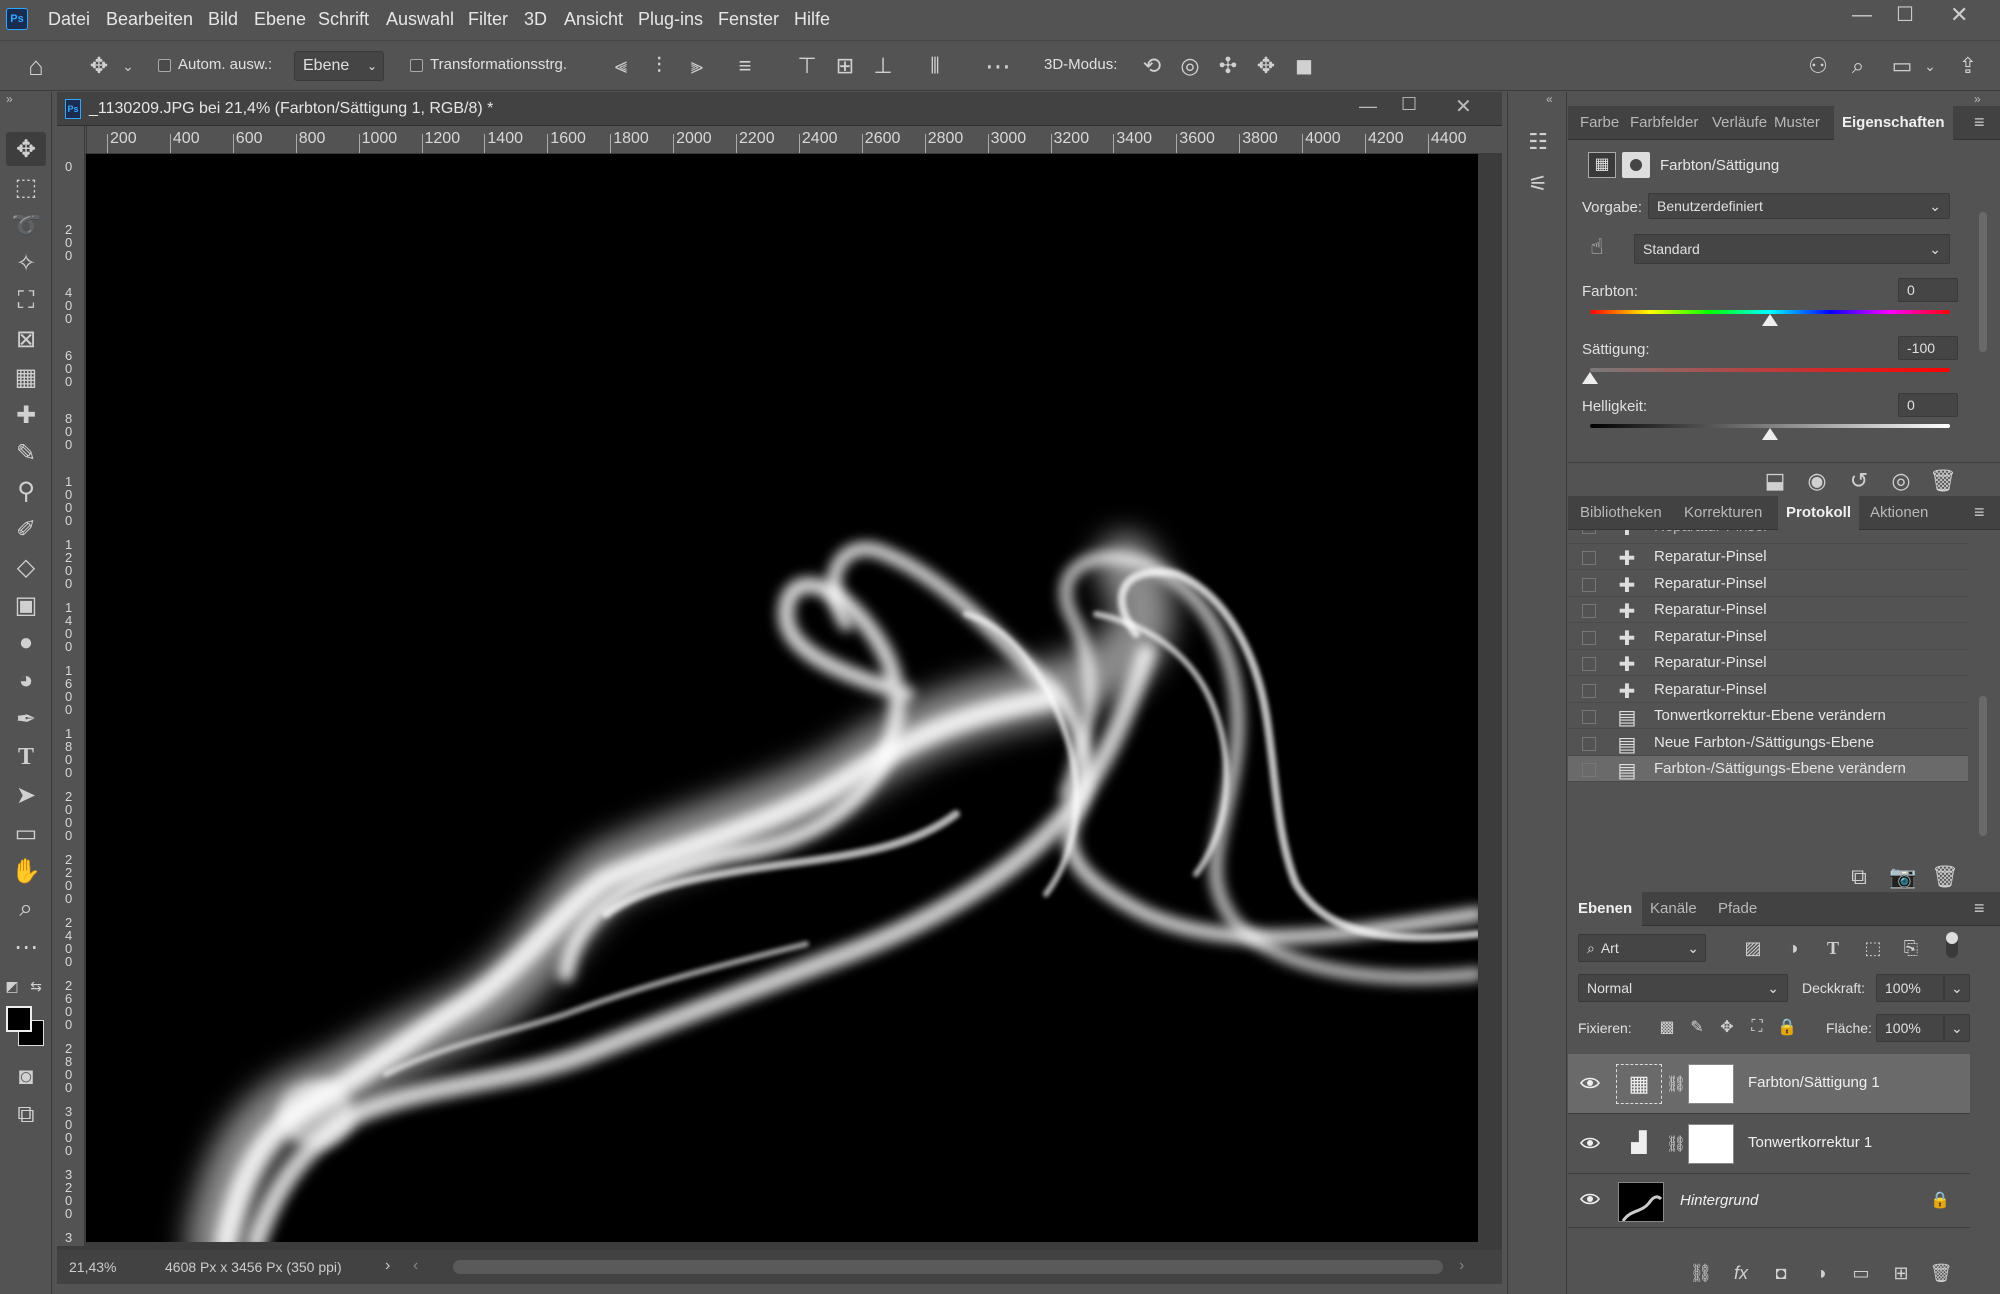 The width and height of the screenshot is (2000, 1294). Describe the element at coordinates (1902, 66) in the screenshot. I see `workspace-icon: ▭` at that location.